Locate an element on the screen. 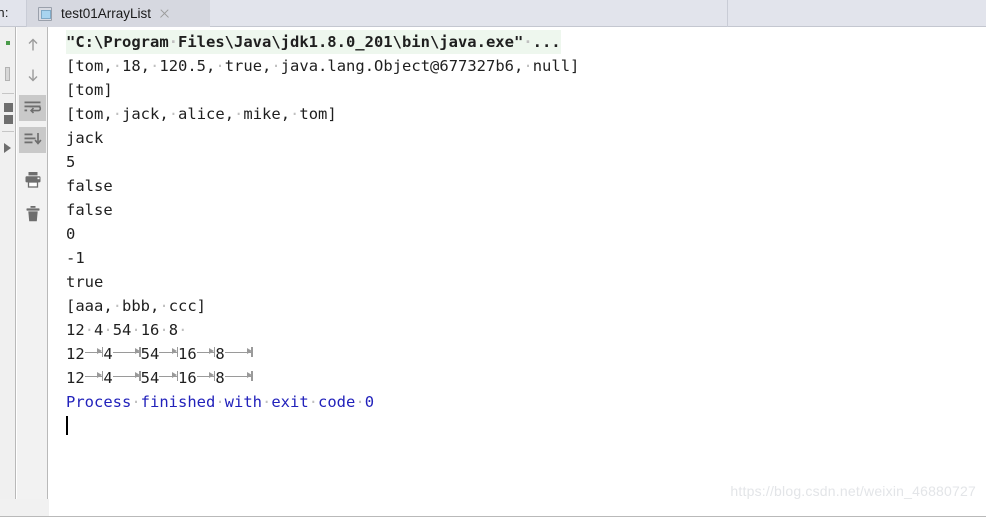 Image resolution: width=986 pixels, height=517 pixels. down-arrow-icon is located at coordinates (32, 75).